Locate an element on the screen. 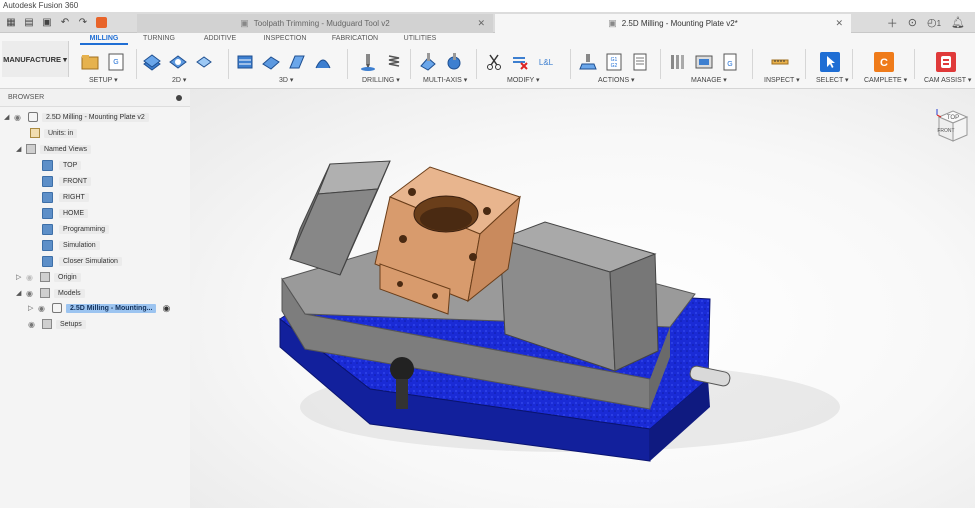 The width and height of the screenshot is (975, 508). job-status-icon: ⊙ is located at coordinates (912, 22).